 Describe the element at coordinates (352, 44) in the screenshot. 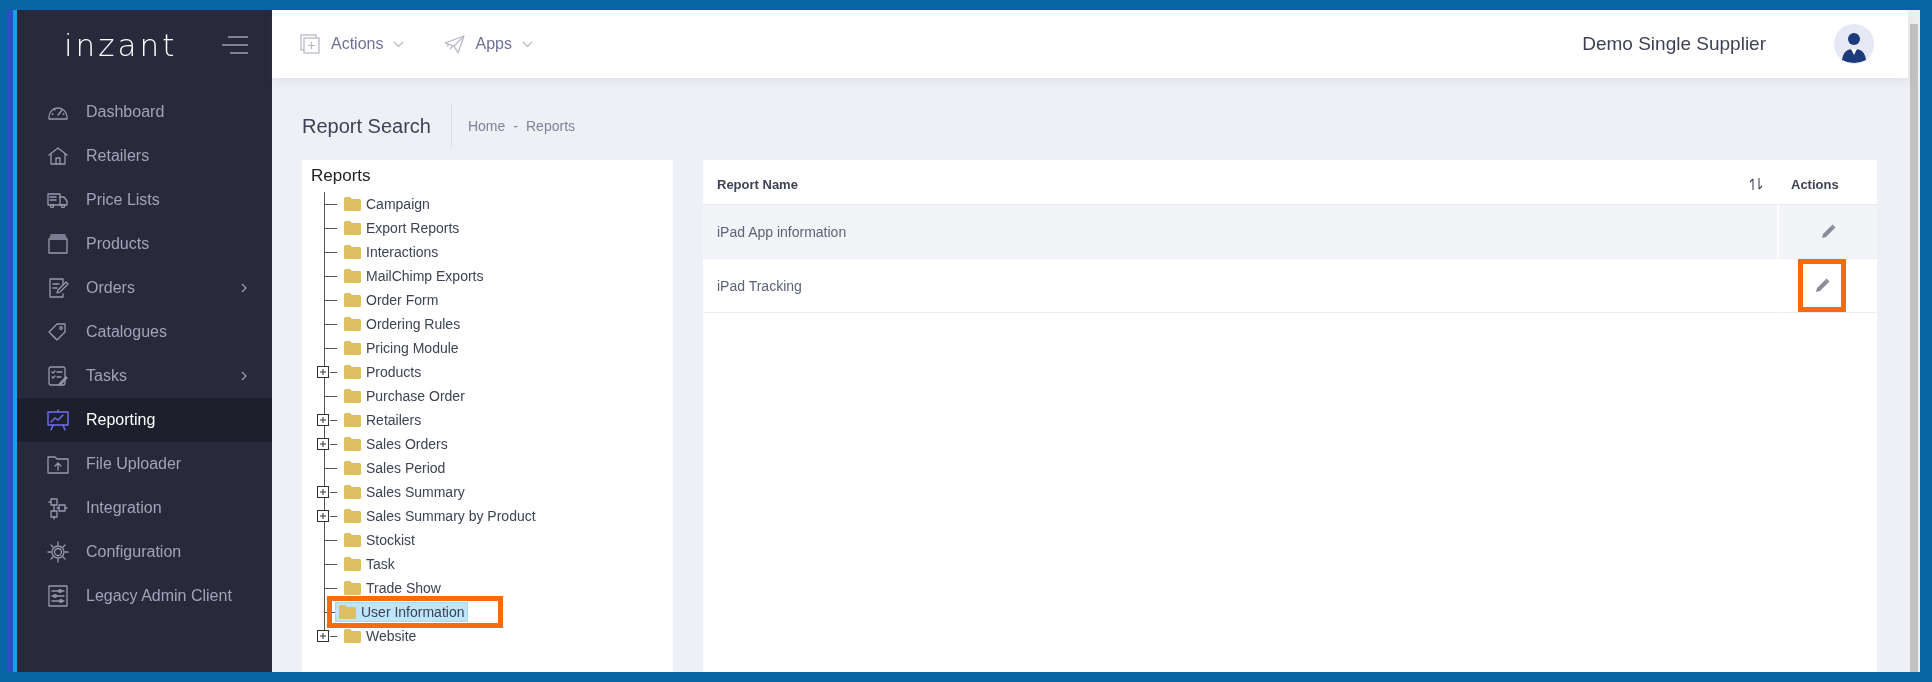

I see `menu-button: Actions` at that location.